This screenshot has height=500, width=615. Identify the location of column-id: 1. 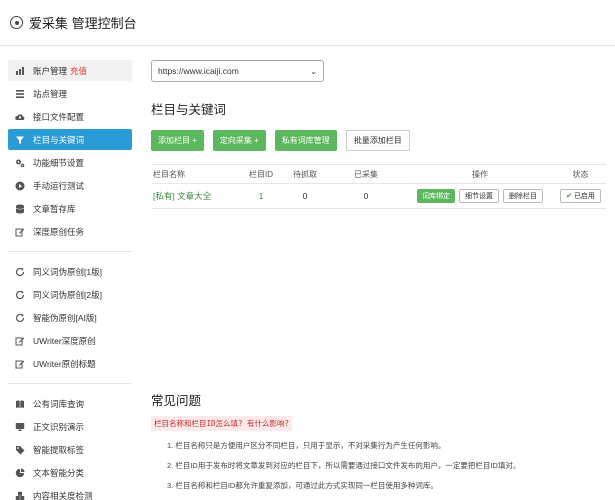
(261, 196).